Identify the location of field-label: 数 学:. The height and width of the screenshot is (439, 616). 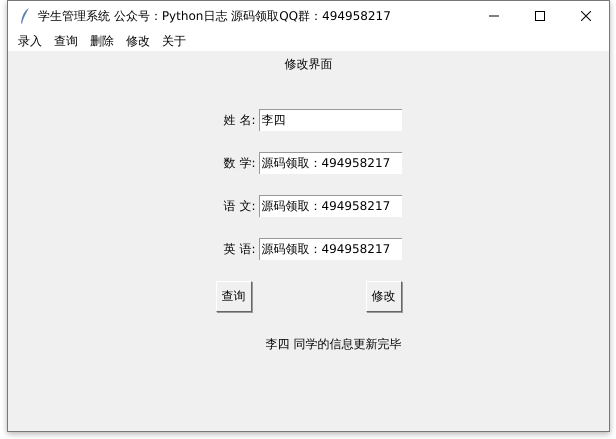
(240, 163).